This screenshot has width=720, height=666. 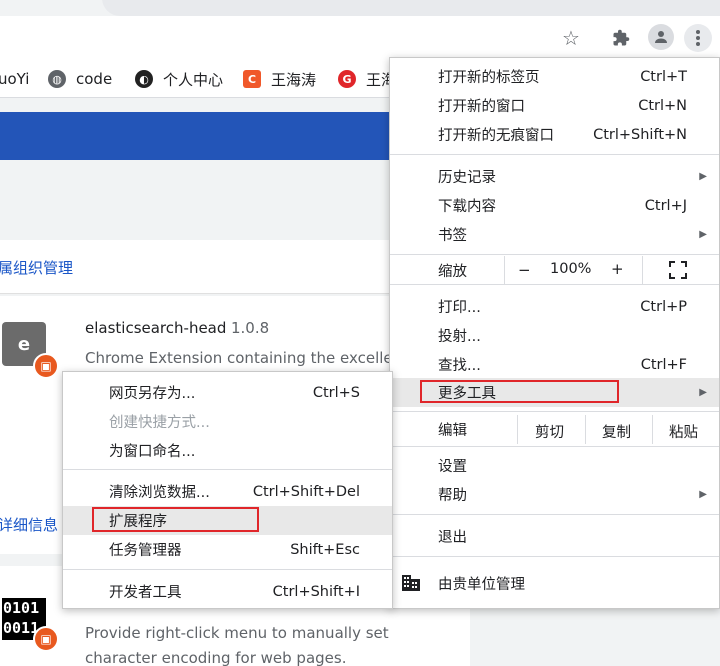 I want to click on zoom-level: 100%, so click(x=571, y=269).